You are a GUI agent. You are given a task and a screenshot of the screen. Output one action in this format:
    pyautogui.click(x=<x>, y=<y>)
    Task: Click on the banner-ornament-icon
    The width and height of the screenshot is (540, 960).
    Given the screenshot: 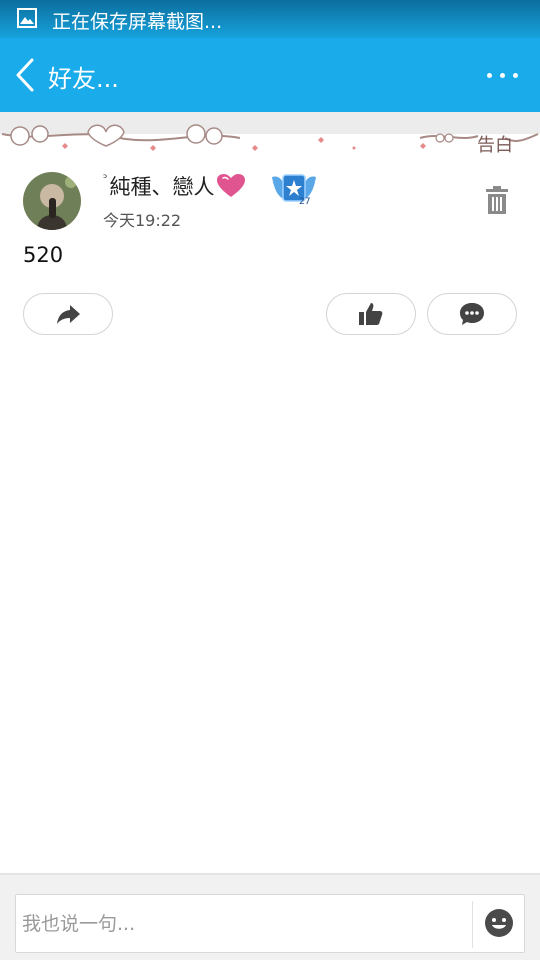 What is the action you would take?
    pyautogui.click(x=270, y=137)
    